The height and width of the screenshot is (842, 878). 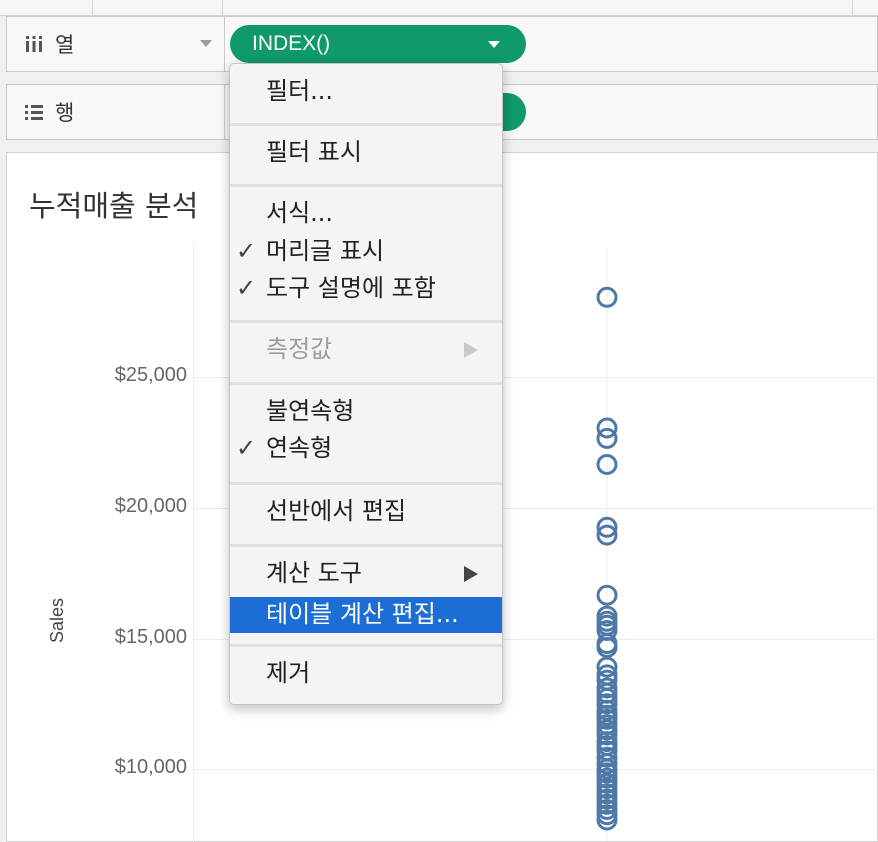 What do you see at coordinates (366, 573) in the screenshot?
I see `menu-item: 계산 도구` at bounding box center [366, 573].